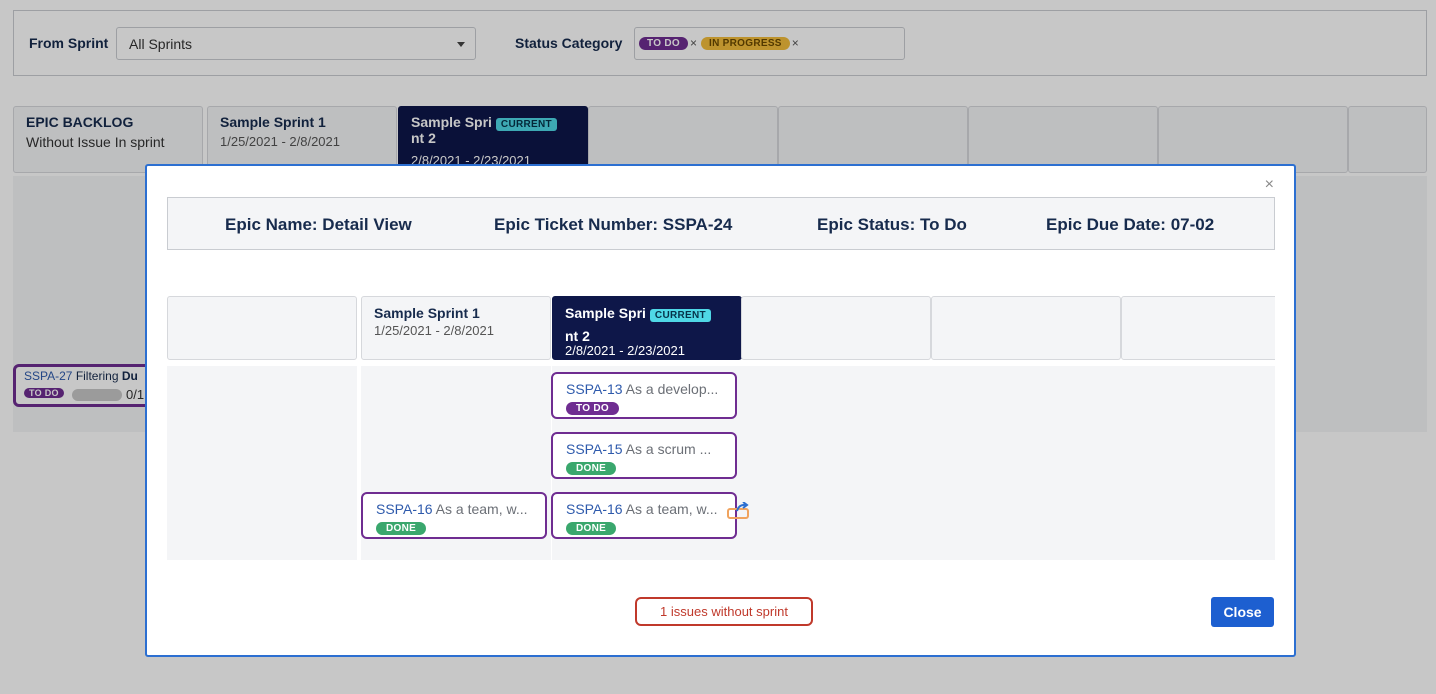  I want to click on close-icon: ×, so click(1269, 185).